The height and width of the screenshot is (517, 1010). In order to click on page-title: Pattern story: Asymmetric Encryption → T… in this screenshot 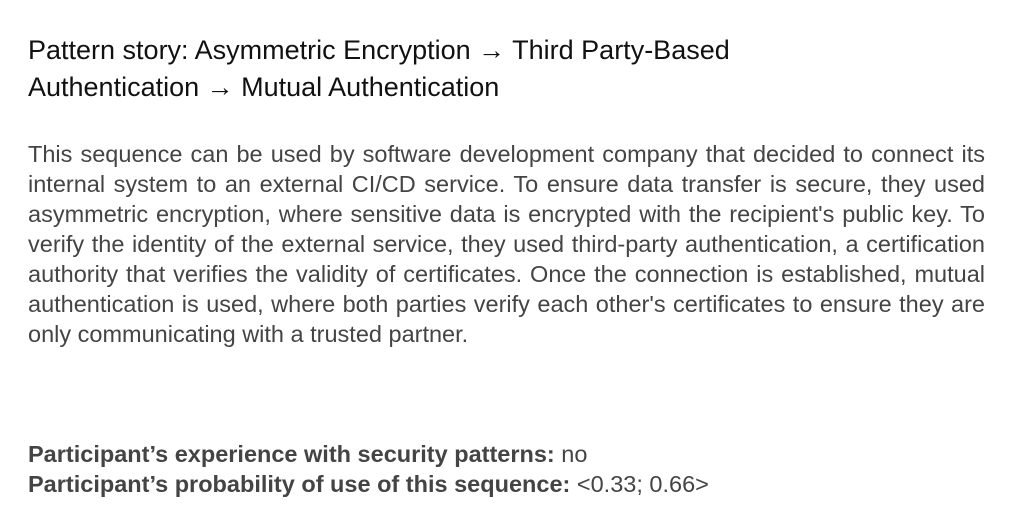, I will do `click(379, 68)`.